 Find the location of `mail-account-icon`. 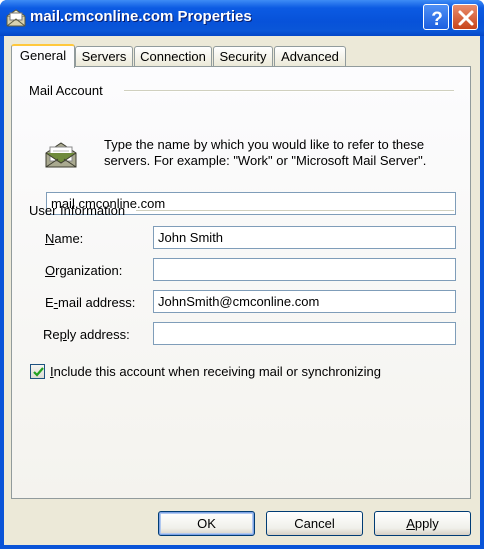

mail-account-icon is located at coordinates (16, 17).